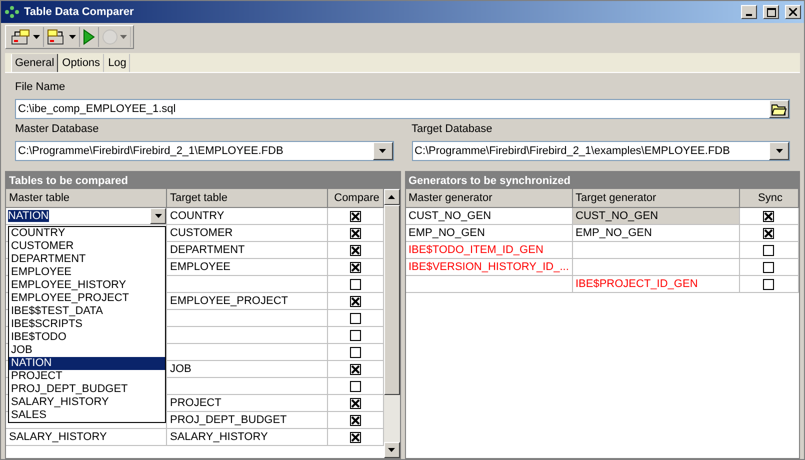  I want to click on field-label: Master Database, so click(57, 130).